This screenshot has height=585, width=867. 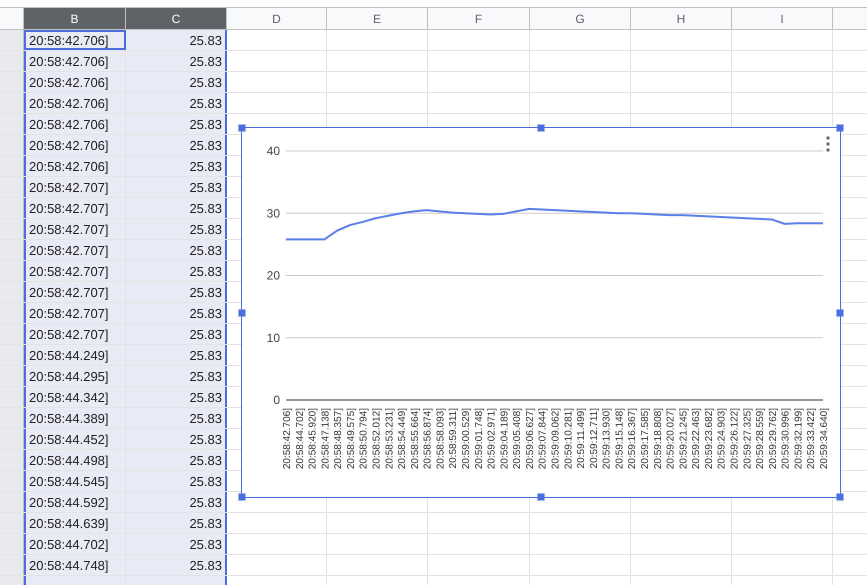 What do you see at coordinates (377, 18) in the screenshot?
I see `column-header: E` at bounding box center [377, 18].